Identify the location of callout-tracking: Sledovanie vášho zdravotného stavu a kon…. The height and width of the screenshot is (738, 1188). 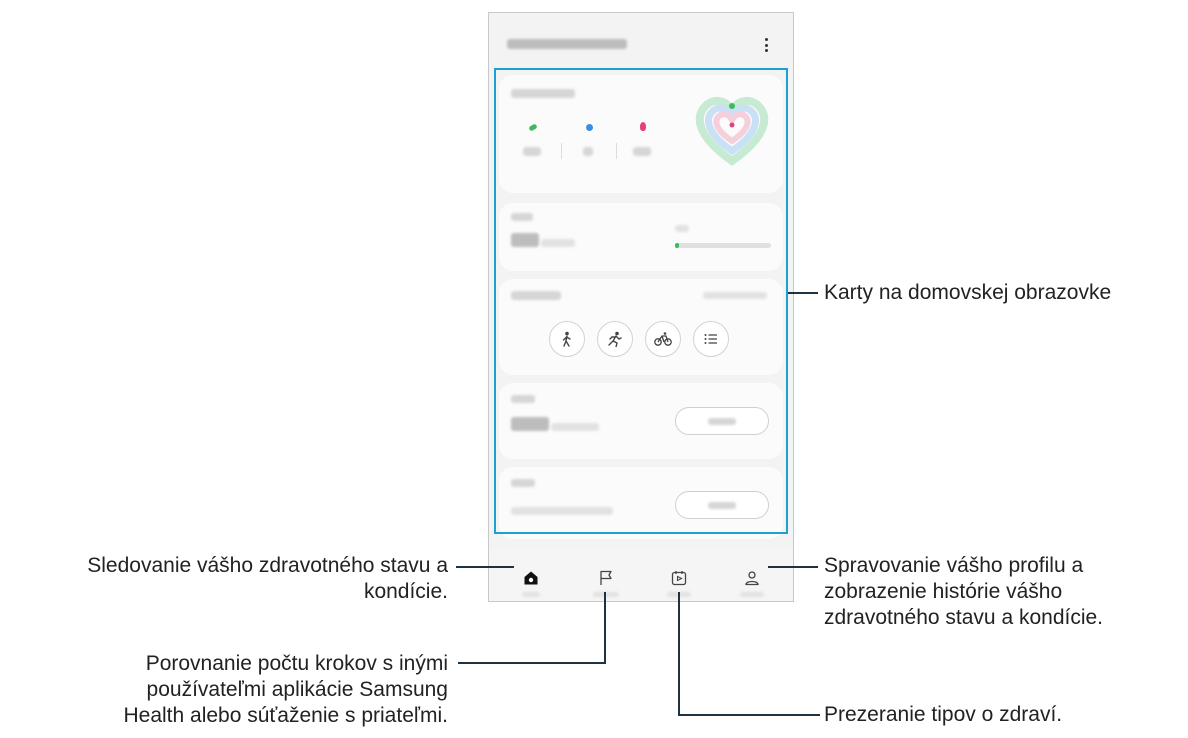
(224, 579).